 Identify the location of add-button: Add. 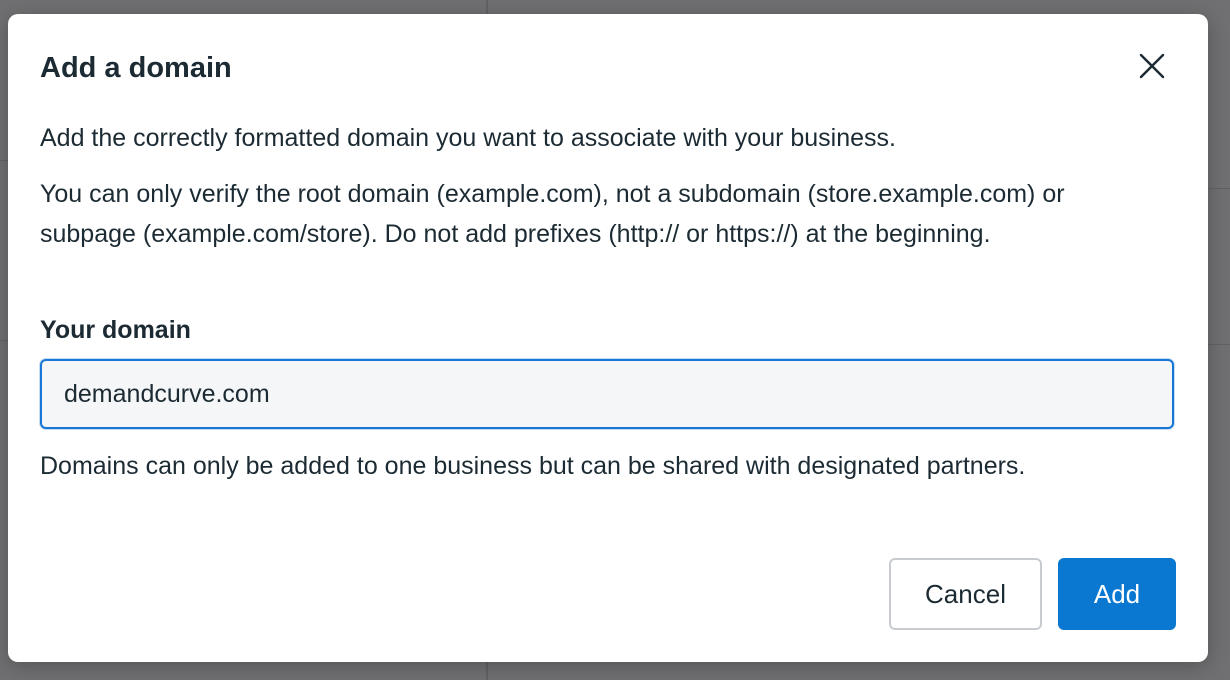
(1117, 594).